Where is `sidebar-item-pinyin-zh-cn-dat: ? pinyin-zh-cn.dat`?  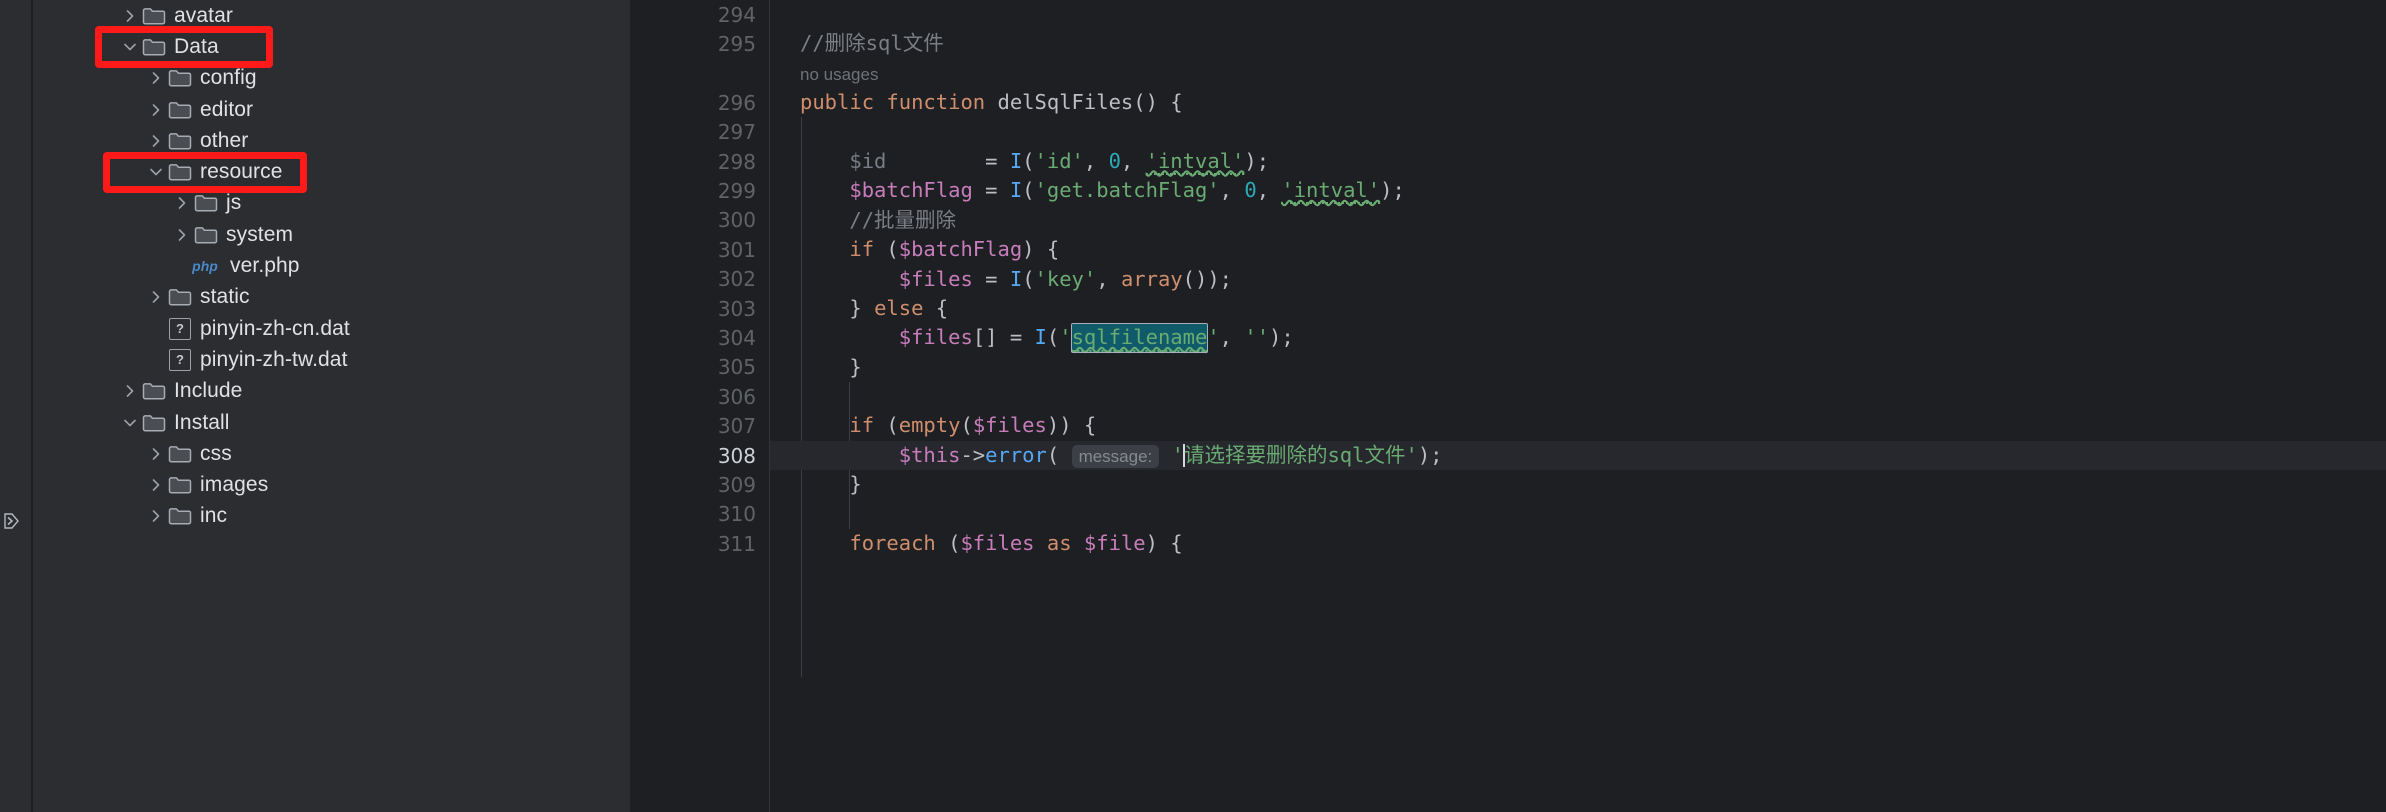 sidebar-item-pinyin-zh-cn-dat: ? pinyin-zh-cn.dat is located at coordinates (331, 328).